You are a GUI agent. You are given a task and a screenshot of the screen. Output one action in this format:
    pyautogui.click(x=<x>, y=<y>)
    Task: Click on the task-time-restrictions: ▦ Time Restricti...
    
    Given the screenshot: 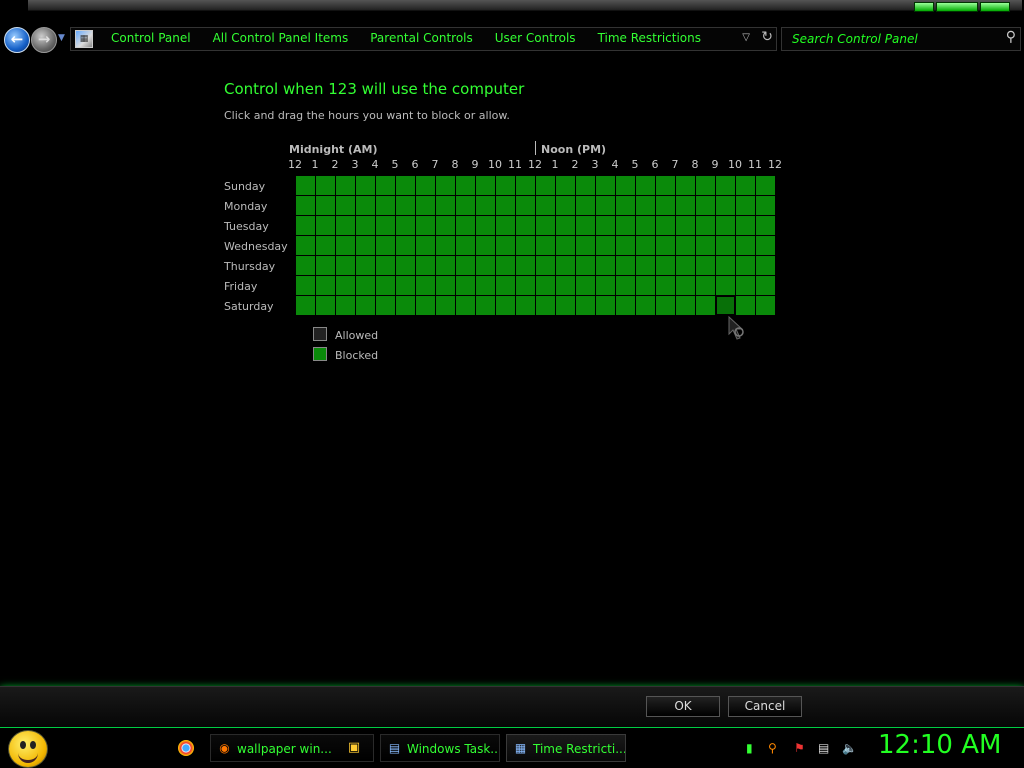 What is the action you would take?
    pyautogui.click(x=566, y=748)
    